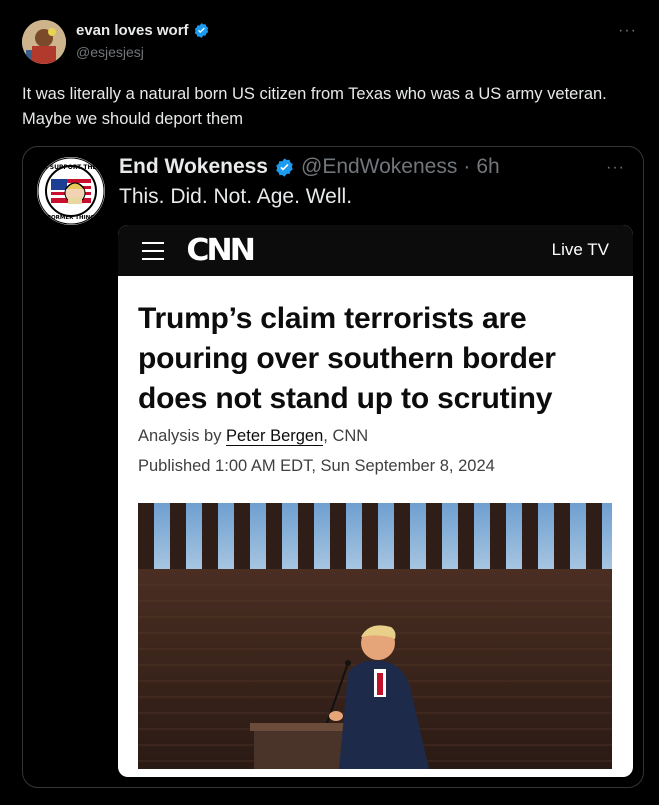 The height and width of the screenshot is (805, 659). Describe the element at coordinates (132, 30) in the screenshot. I see `author-display-name: evan loves worf` at that location.